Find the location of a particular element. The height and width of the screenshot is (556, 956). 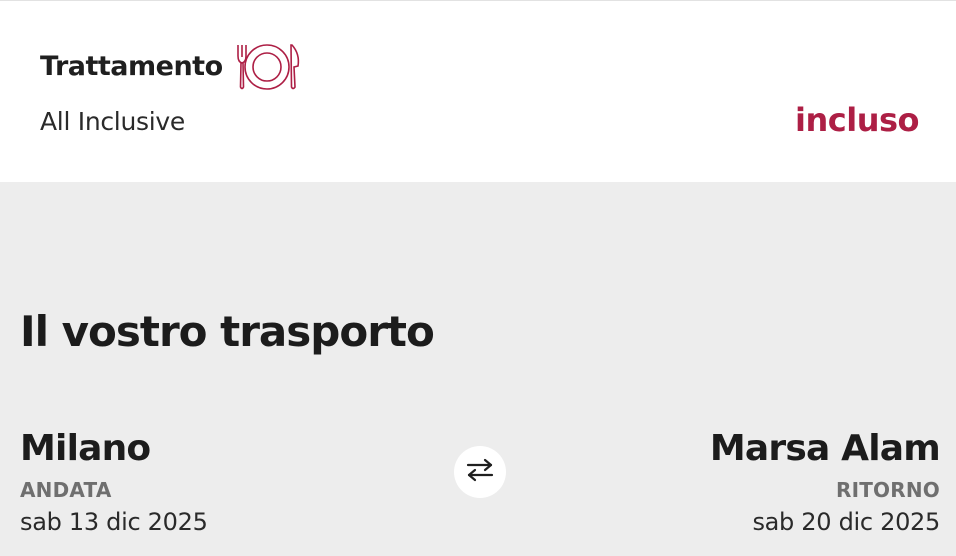

outbound-label: ANDATA is located at coordinates (66, 490).